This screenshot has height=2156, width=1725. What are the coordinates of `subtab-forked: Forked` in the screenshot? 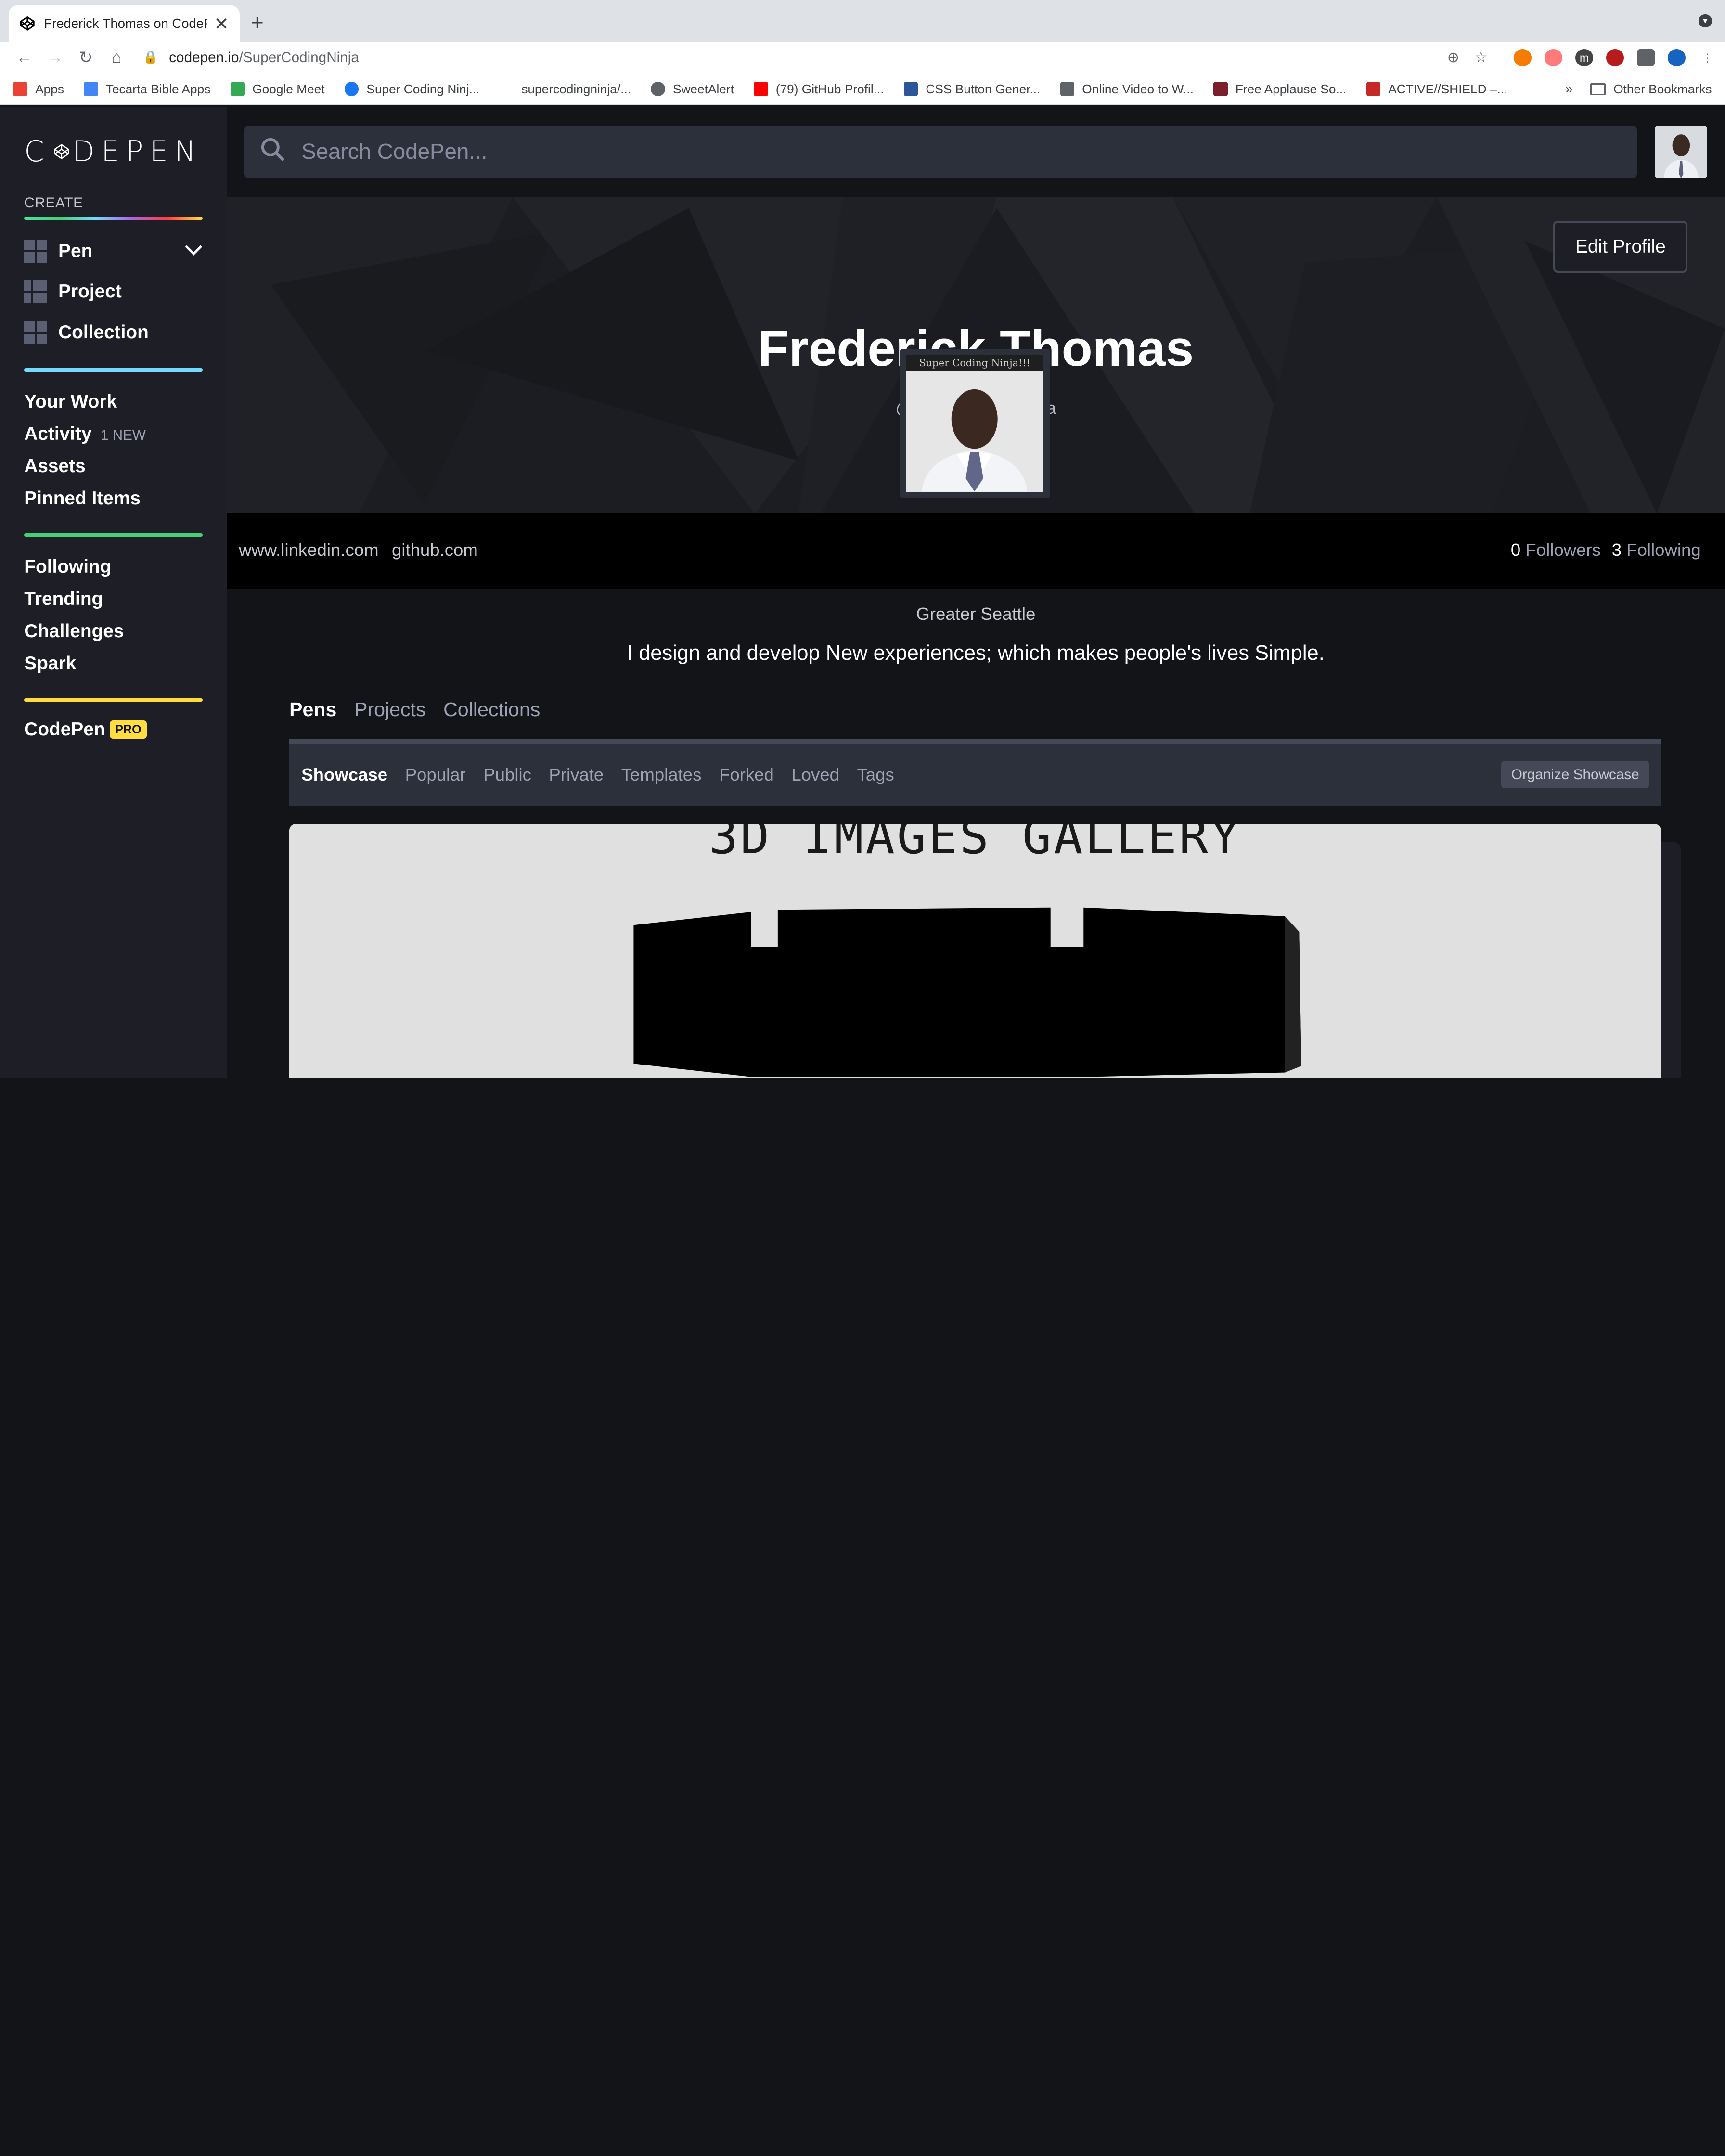 It's located at (746, 775).